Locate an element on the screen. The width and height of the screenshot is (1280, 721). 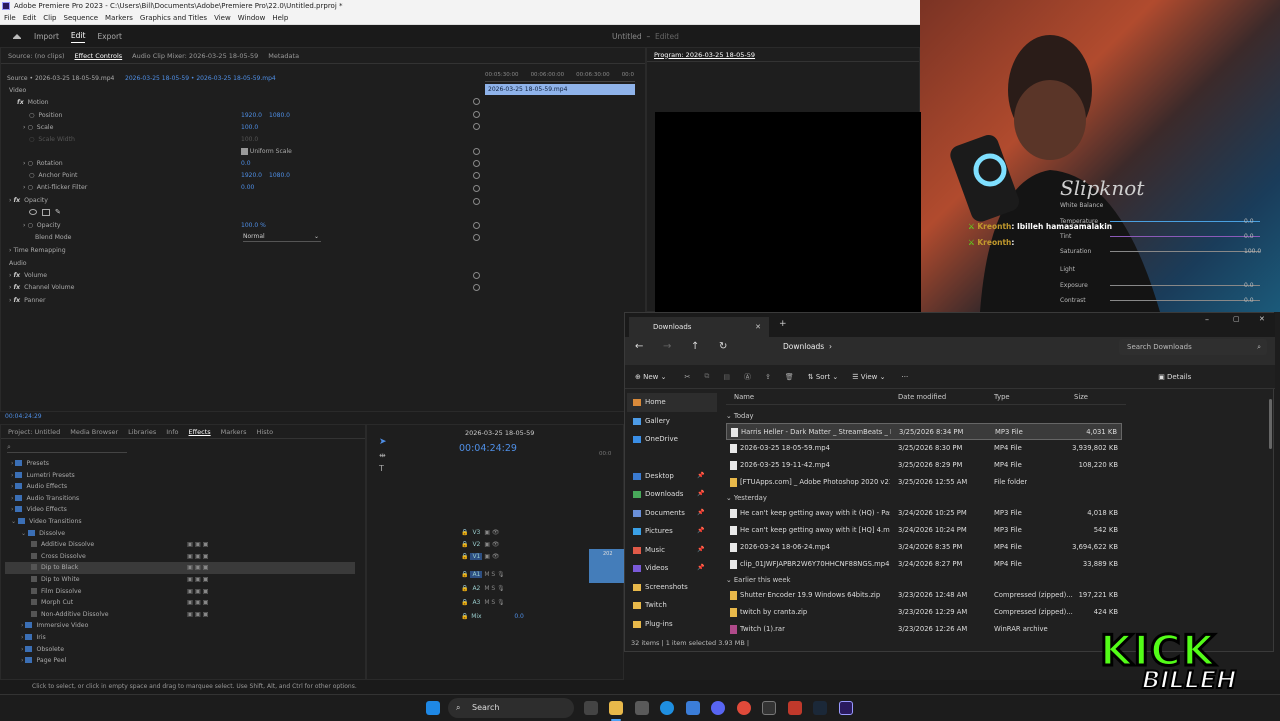
effects-tree-item: › Immersive Video is located at coordinates (180, 626).